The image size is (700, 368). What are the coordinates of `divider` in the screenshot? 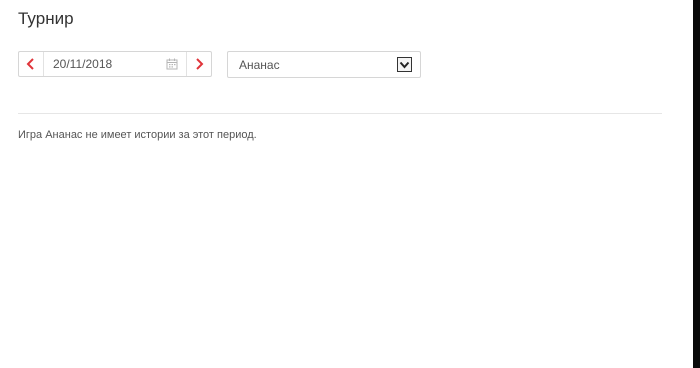 It's located at (340, 113).